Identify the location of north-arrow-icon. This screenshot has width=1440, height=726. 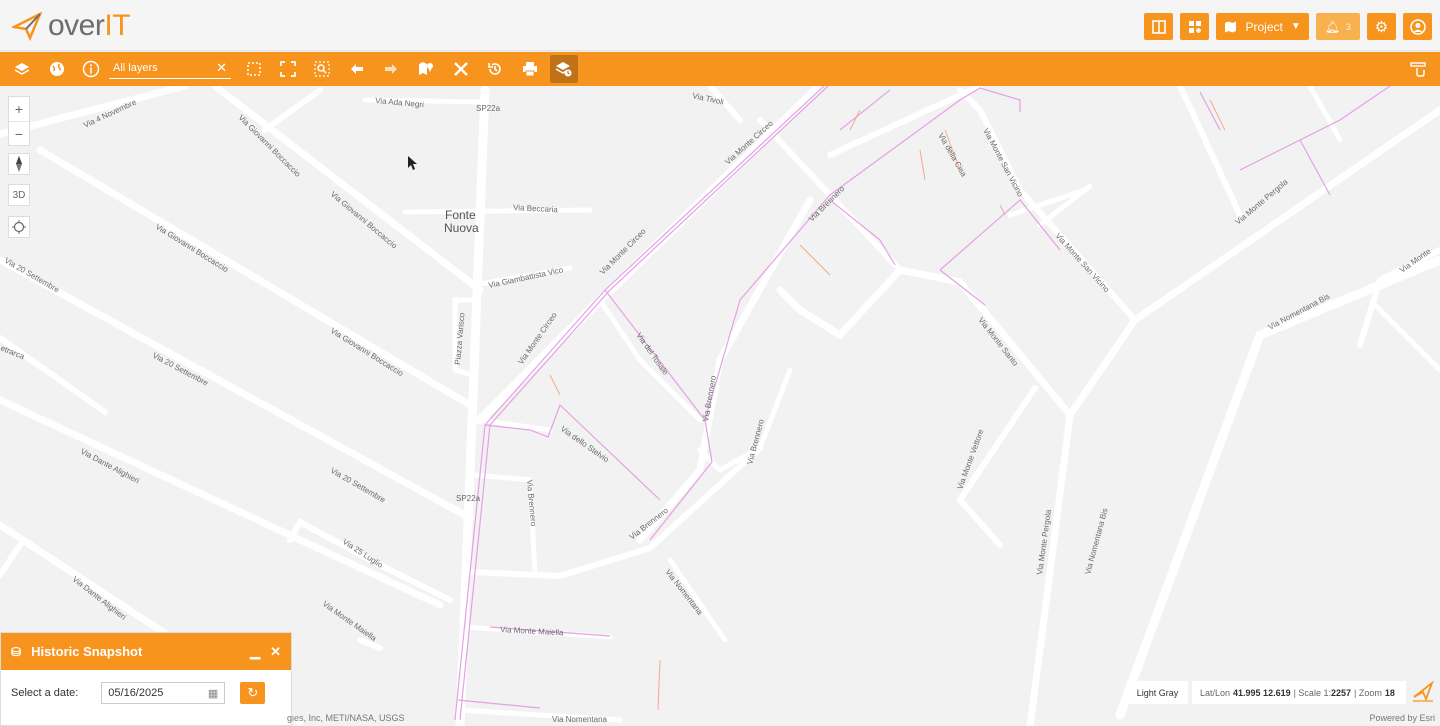
(1423, 690).